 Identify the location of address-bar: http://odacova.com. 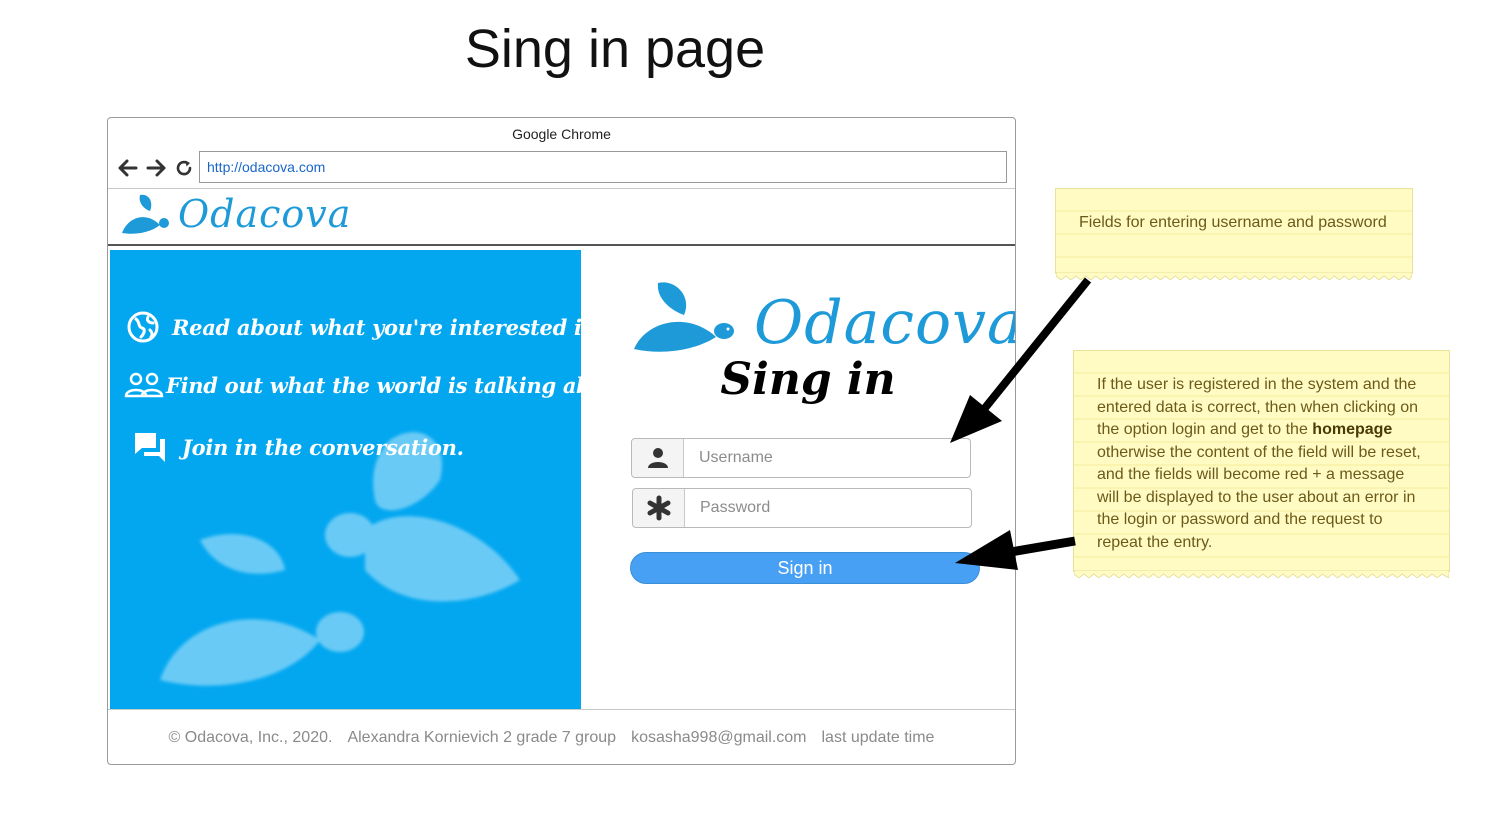
(603, 167).